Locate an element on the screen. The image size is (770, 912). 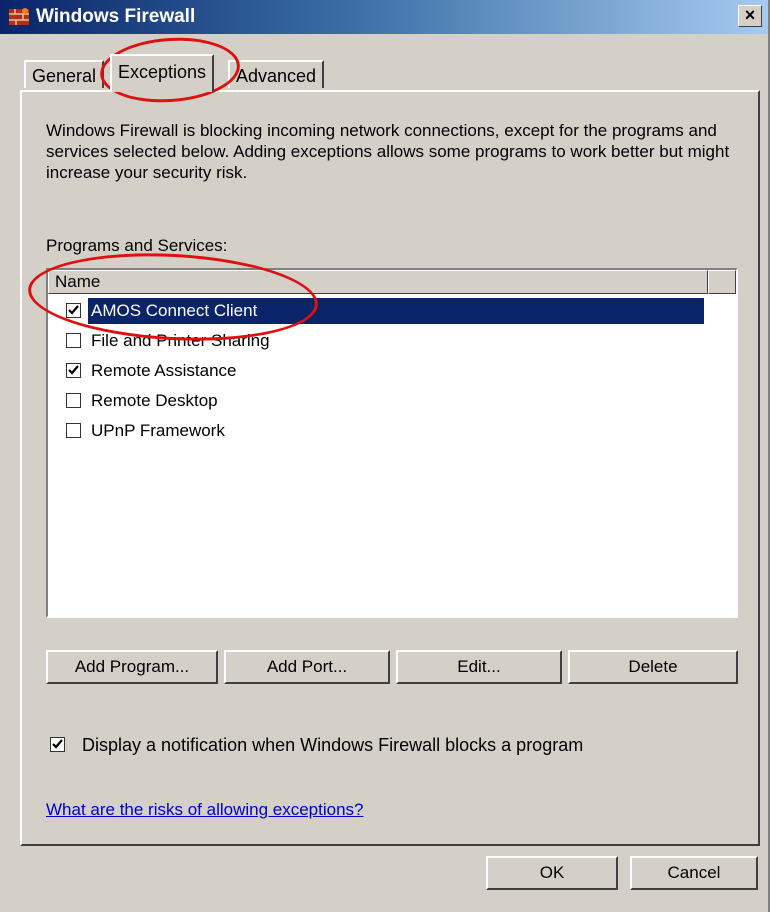
list-item-label: Remote Assistance is located at coordinates (164, 370).